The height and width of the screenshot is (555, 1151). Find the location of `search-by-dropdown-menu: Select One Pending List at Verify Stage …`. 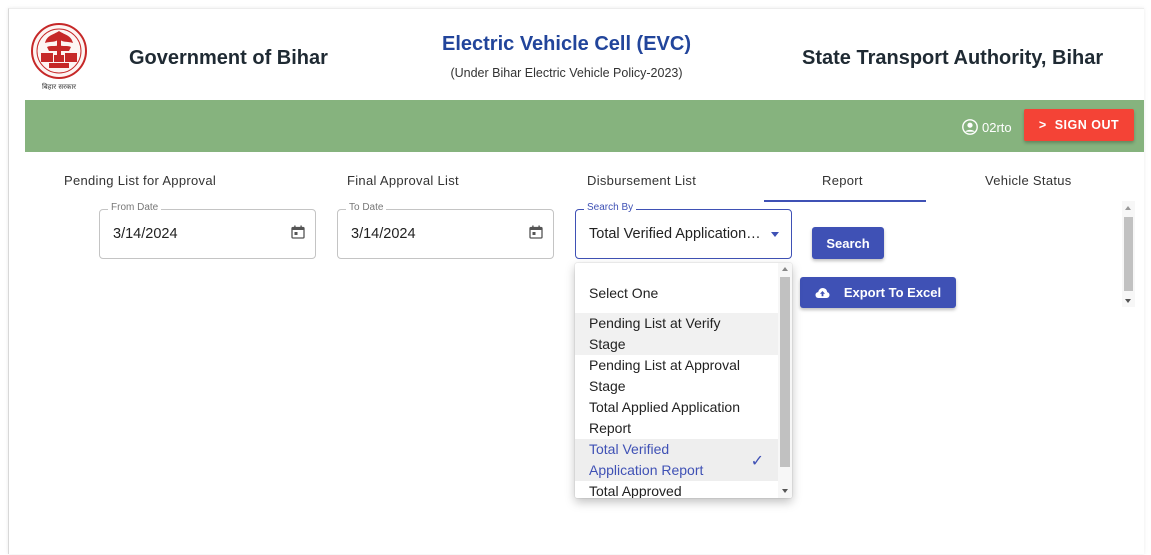

search-by-dropdown-menu: Select One Pending List at Verify Stage … is located at coordinates (683, 380).